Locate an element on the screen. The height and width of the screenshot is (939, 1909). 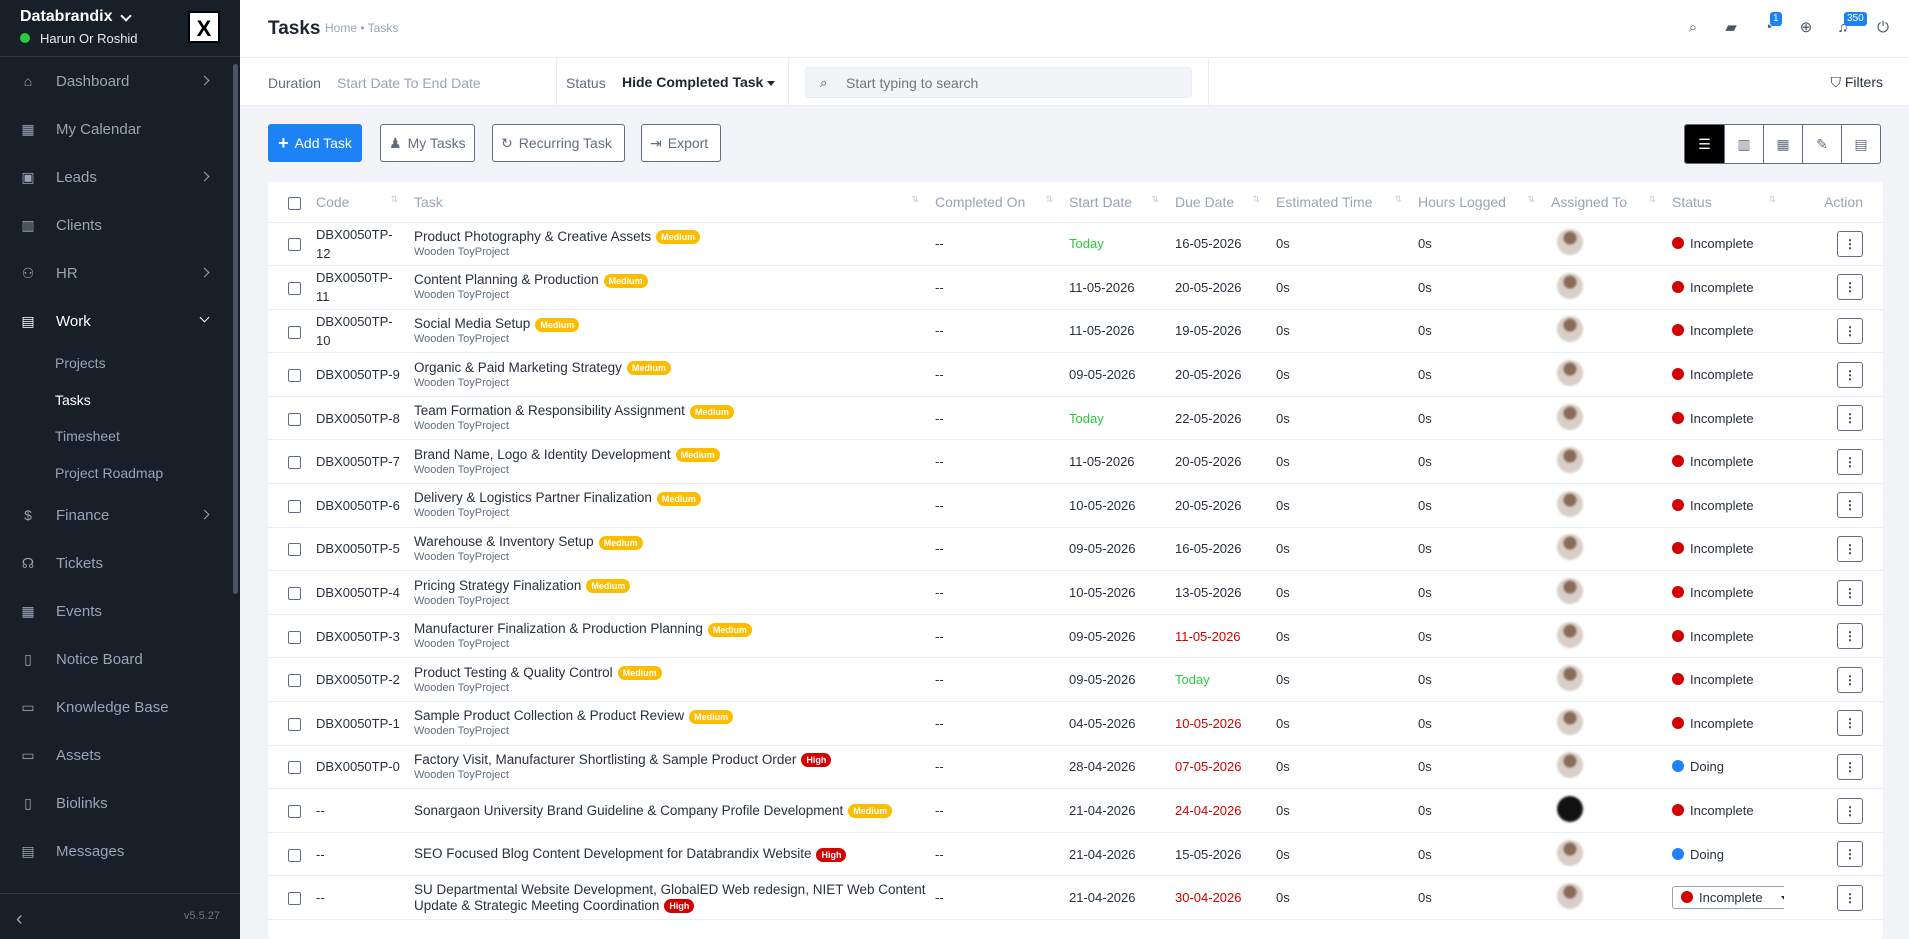
list-view-icon: ☰ is located at coordinates (1704, 144).